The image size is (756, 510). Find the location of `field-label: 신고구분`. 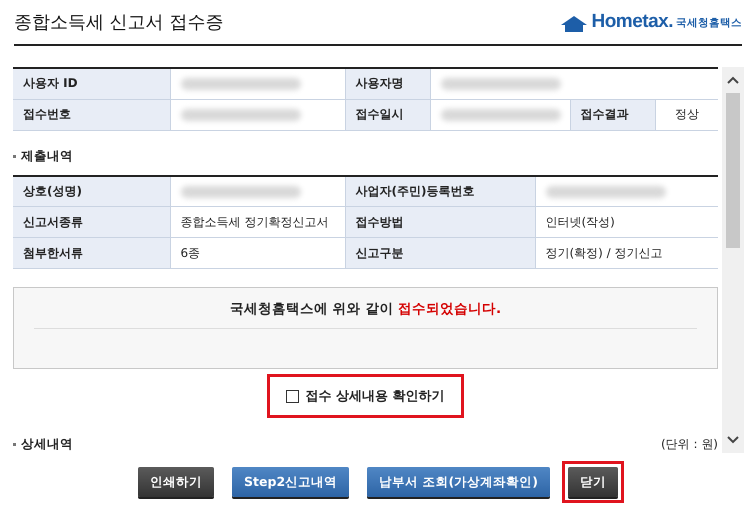

field-label: 신고구분 is located at coordinates (440, 253).